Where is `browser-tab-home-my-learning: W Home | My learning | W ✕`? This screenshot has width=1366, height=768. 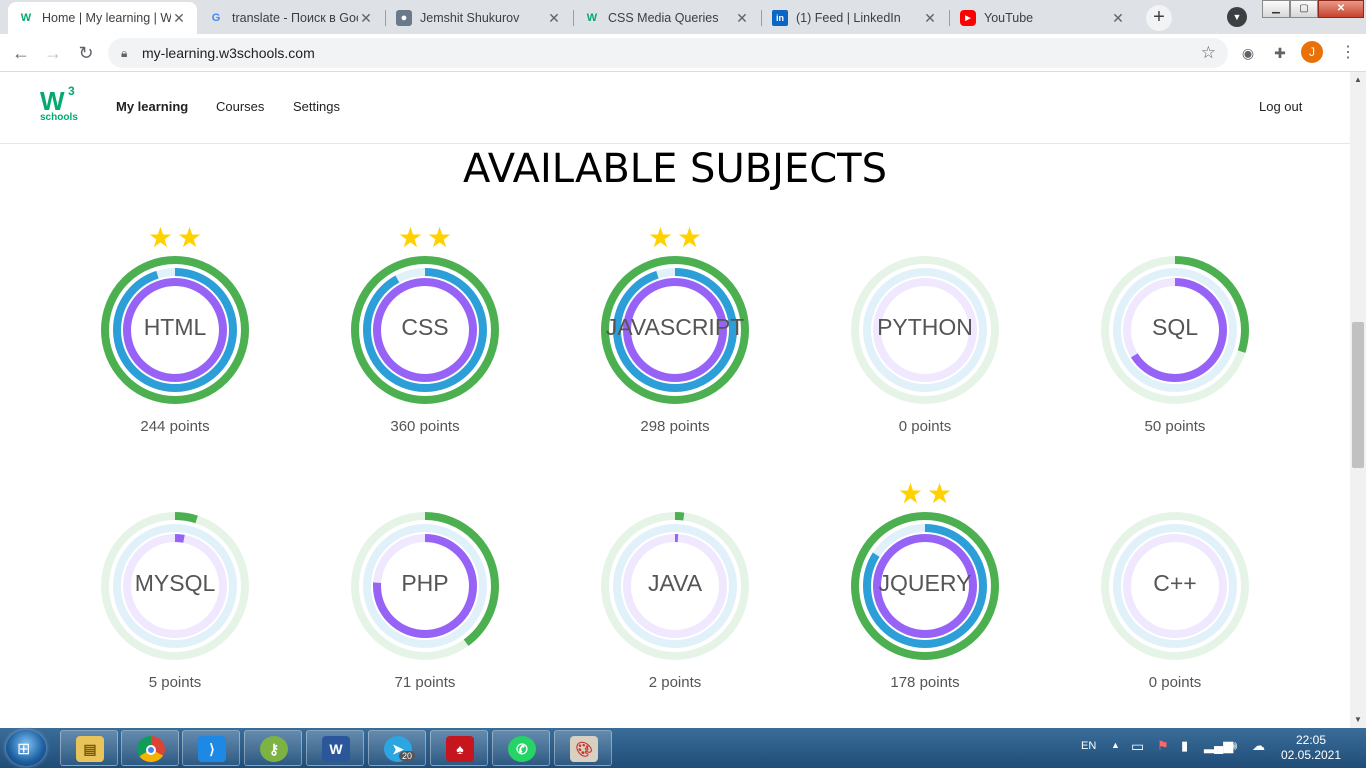 browser-tab-home-my-learning: W Home | My learning | W ✕ is located at coordinates (102, 18).